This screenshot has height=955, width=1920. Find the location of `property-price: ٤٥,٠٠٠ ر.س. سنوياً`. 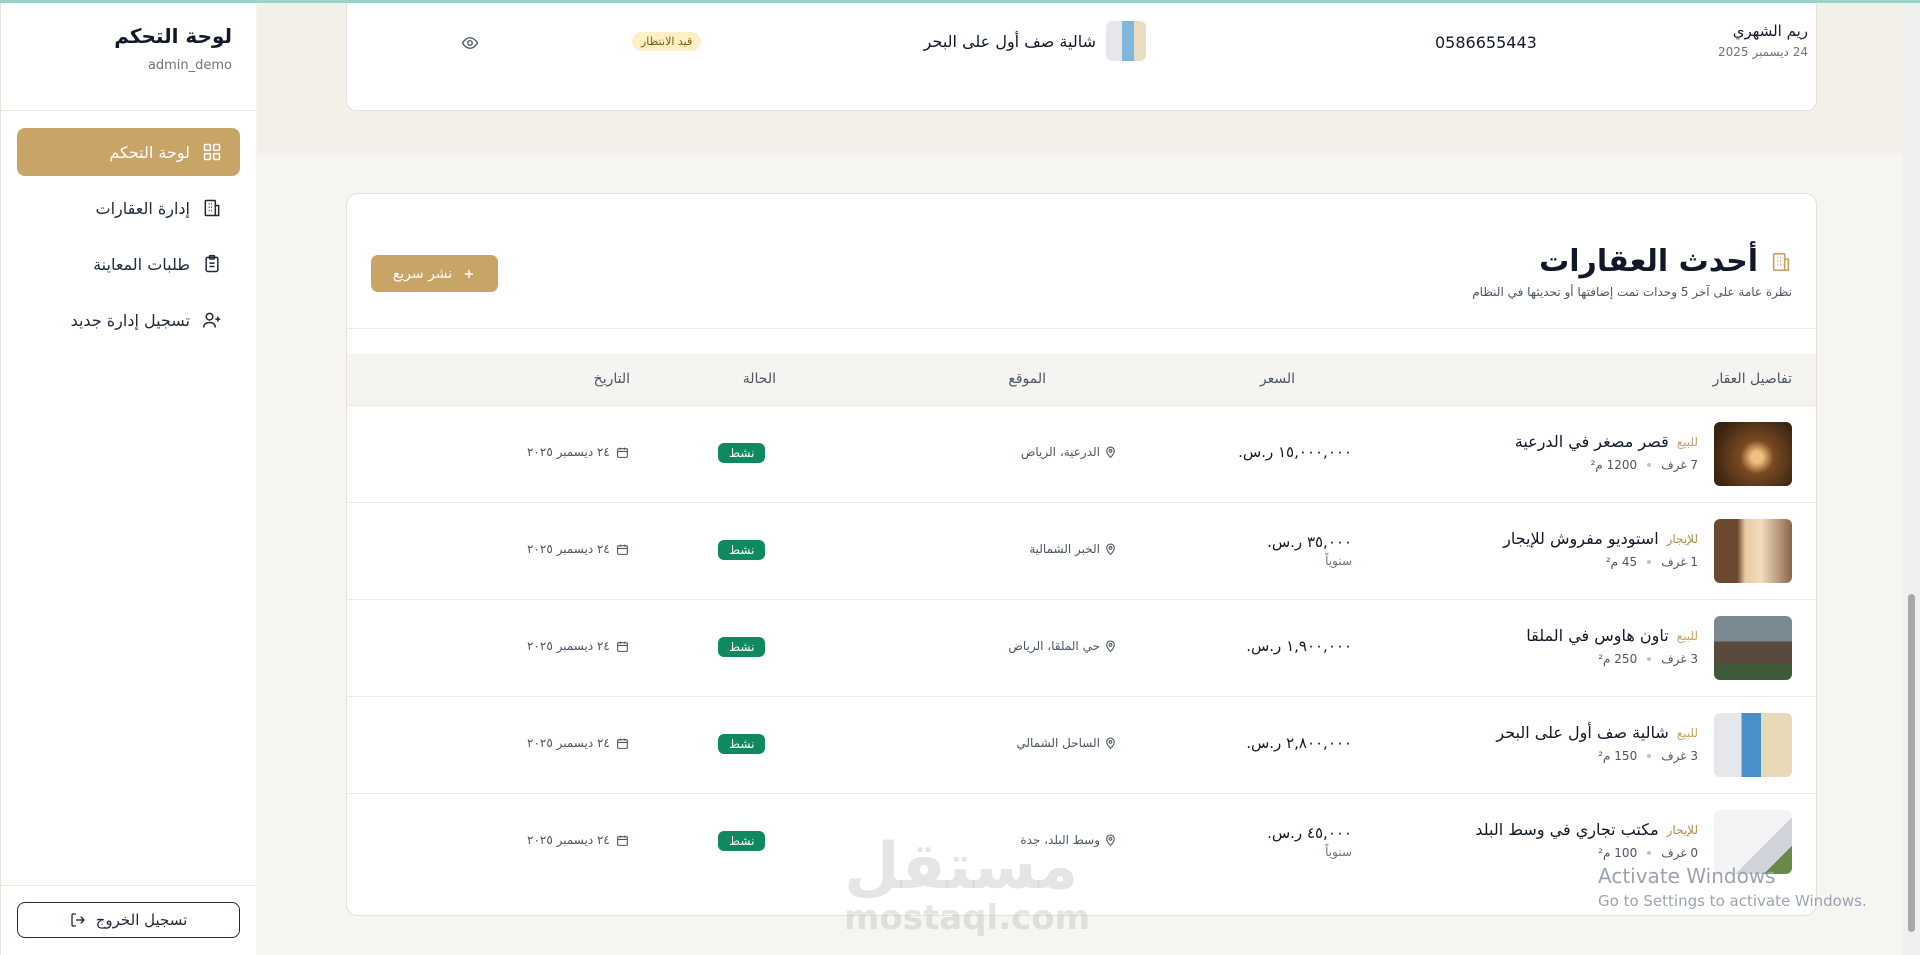

property-price: ٤٥,٠٠٠ ر.س. سنوياً is located at coordinates (1277, 841).